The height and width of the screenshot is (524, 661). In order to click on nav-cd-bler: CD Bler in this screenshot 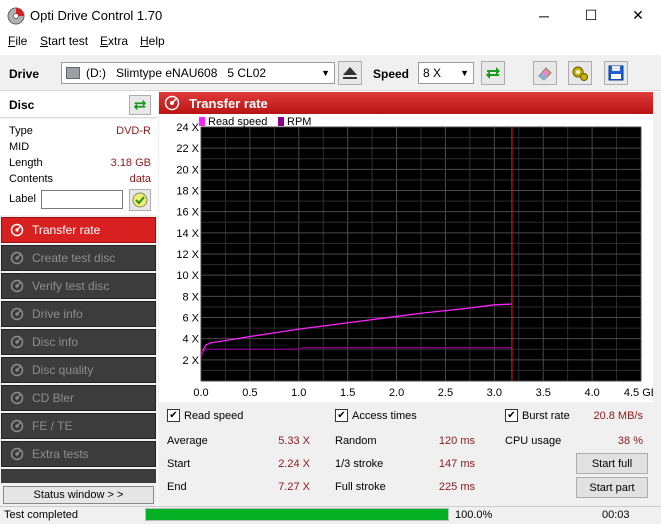, I will do `click(78, 398)`.